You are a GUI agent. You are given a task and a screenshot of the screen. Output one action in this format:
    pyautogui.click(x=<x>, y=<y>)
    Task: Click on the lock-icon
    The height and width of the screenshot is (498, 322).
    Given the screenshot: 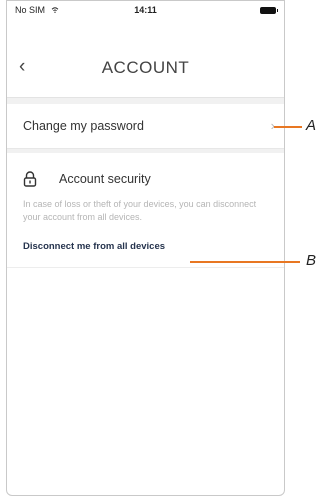 What is the action you would take?
    pyautogui.click(x=30, y=179)
    